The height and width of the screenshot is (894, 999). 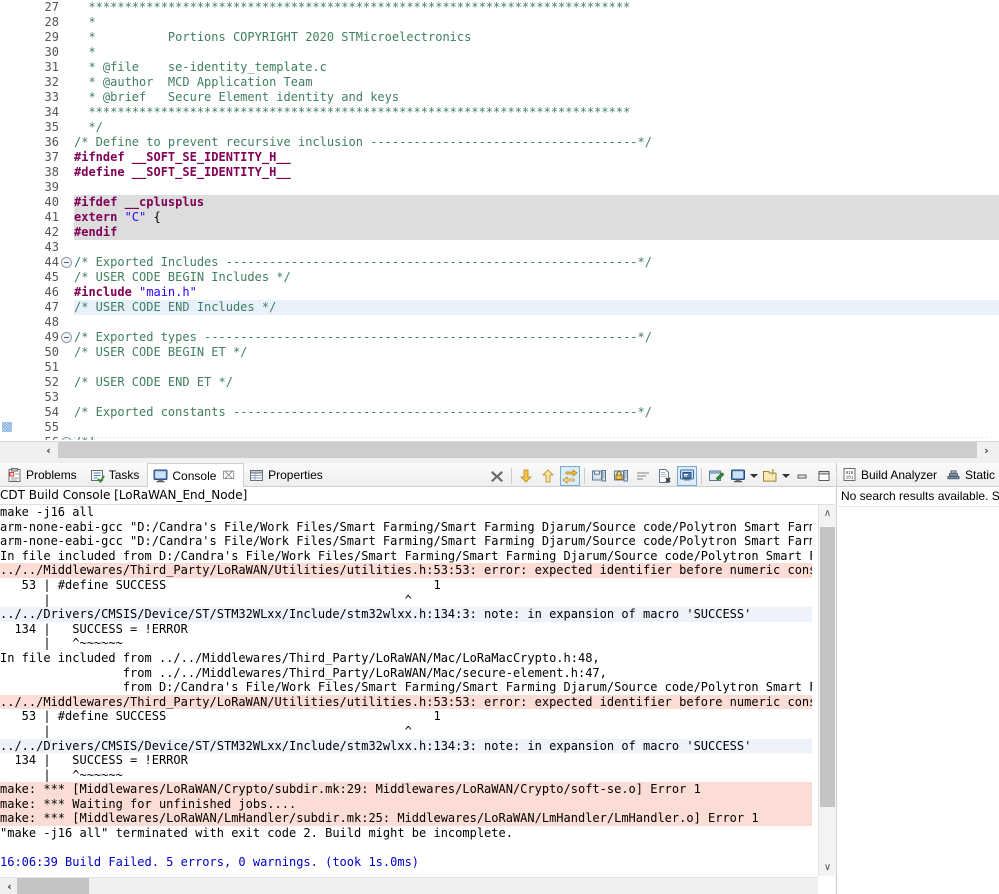 What do you see at coordinates (161, 352) in the screenshot?
I see `code-token: /* USER CODE BEGIN ET */` at bounding box center [161, 352].